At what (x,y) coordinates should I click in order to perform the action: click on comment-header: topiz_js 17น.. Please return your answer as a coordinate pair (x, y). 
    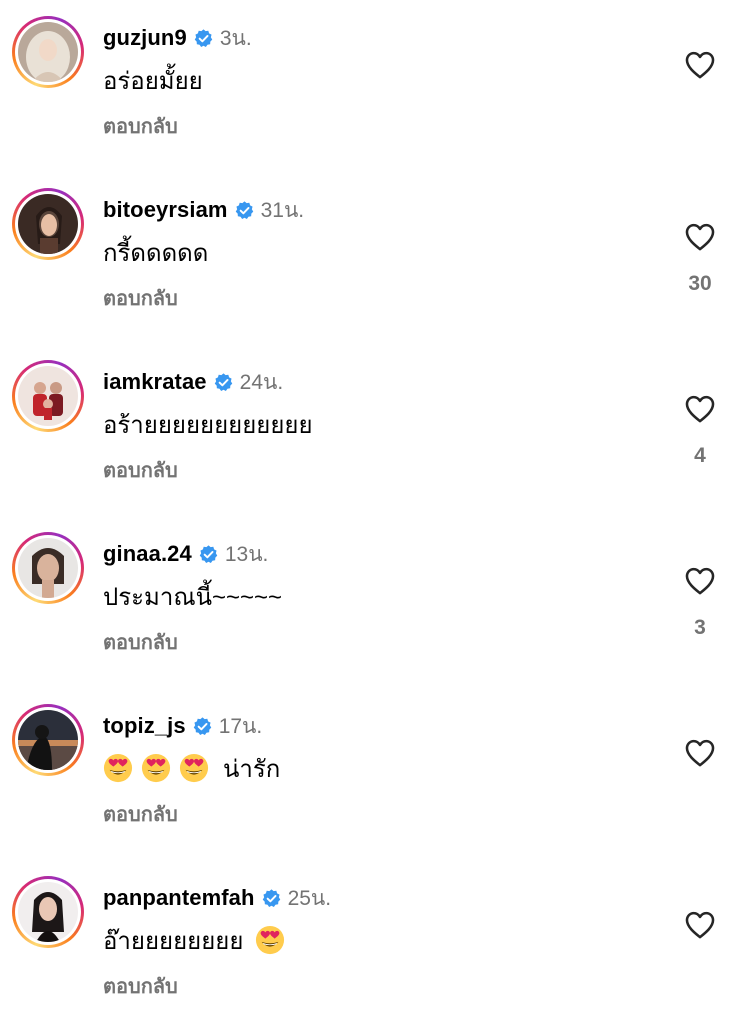
    Looking at the image, I should click on (182, 726).